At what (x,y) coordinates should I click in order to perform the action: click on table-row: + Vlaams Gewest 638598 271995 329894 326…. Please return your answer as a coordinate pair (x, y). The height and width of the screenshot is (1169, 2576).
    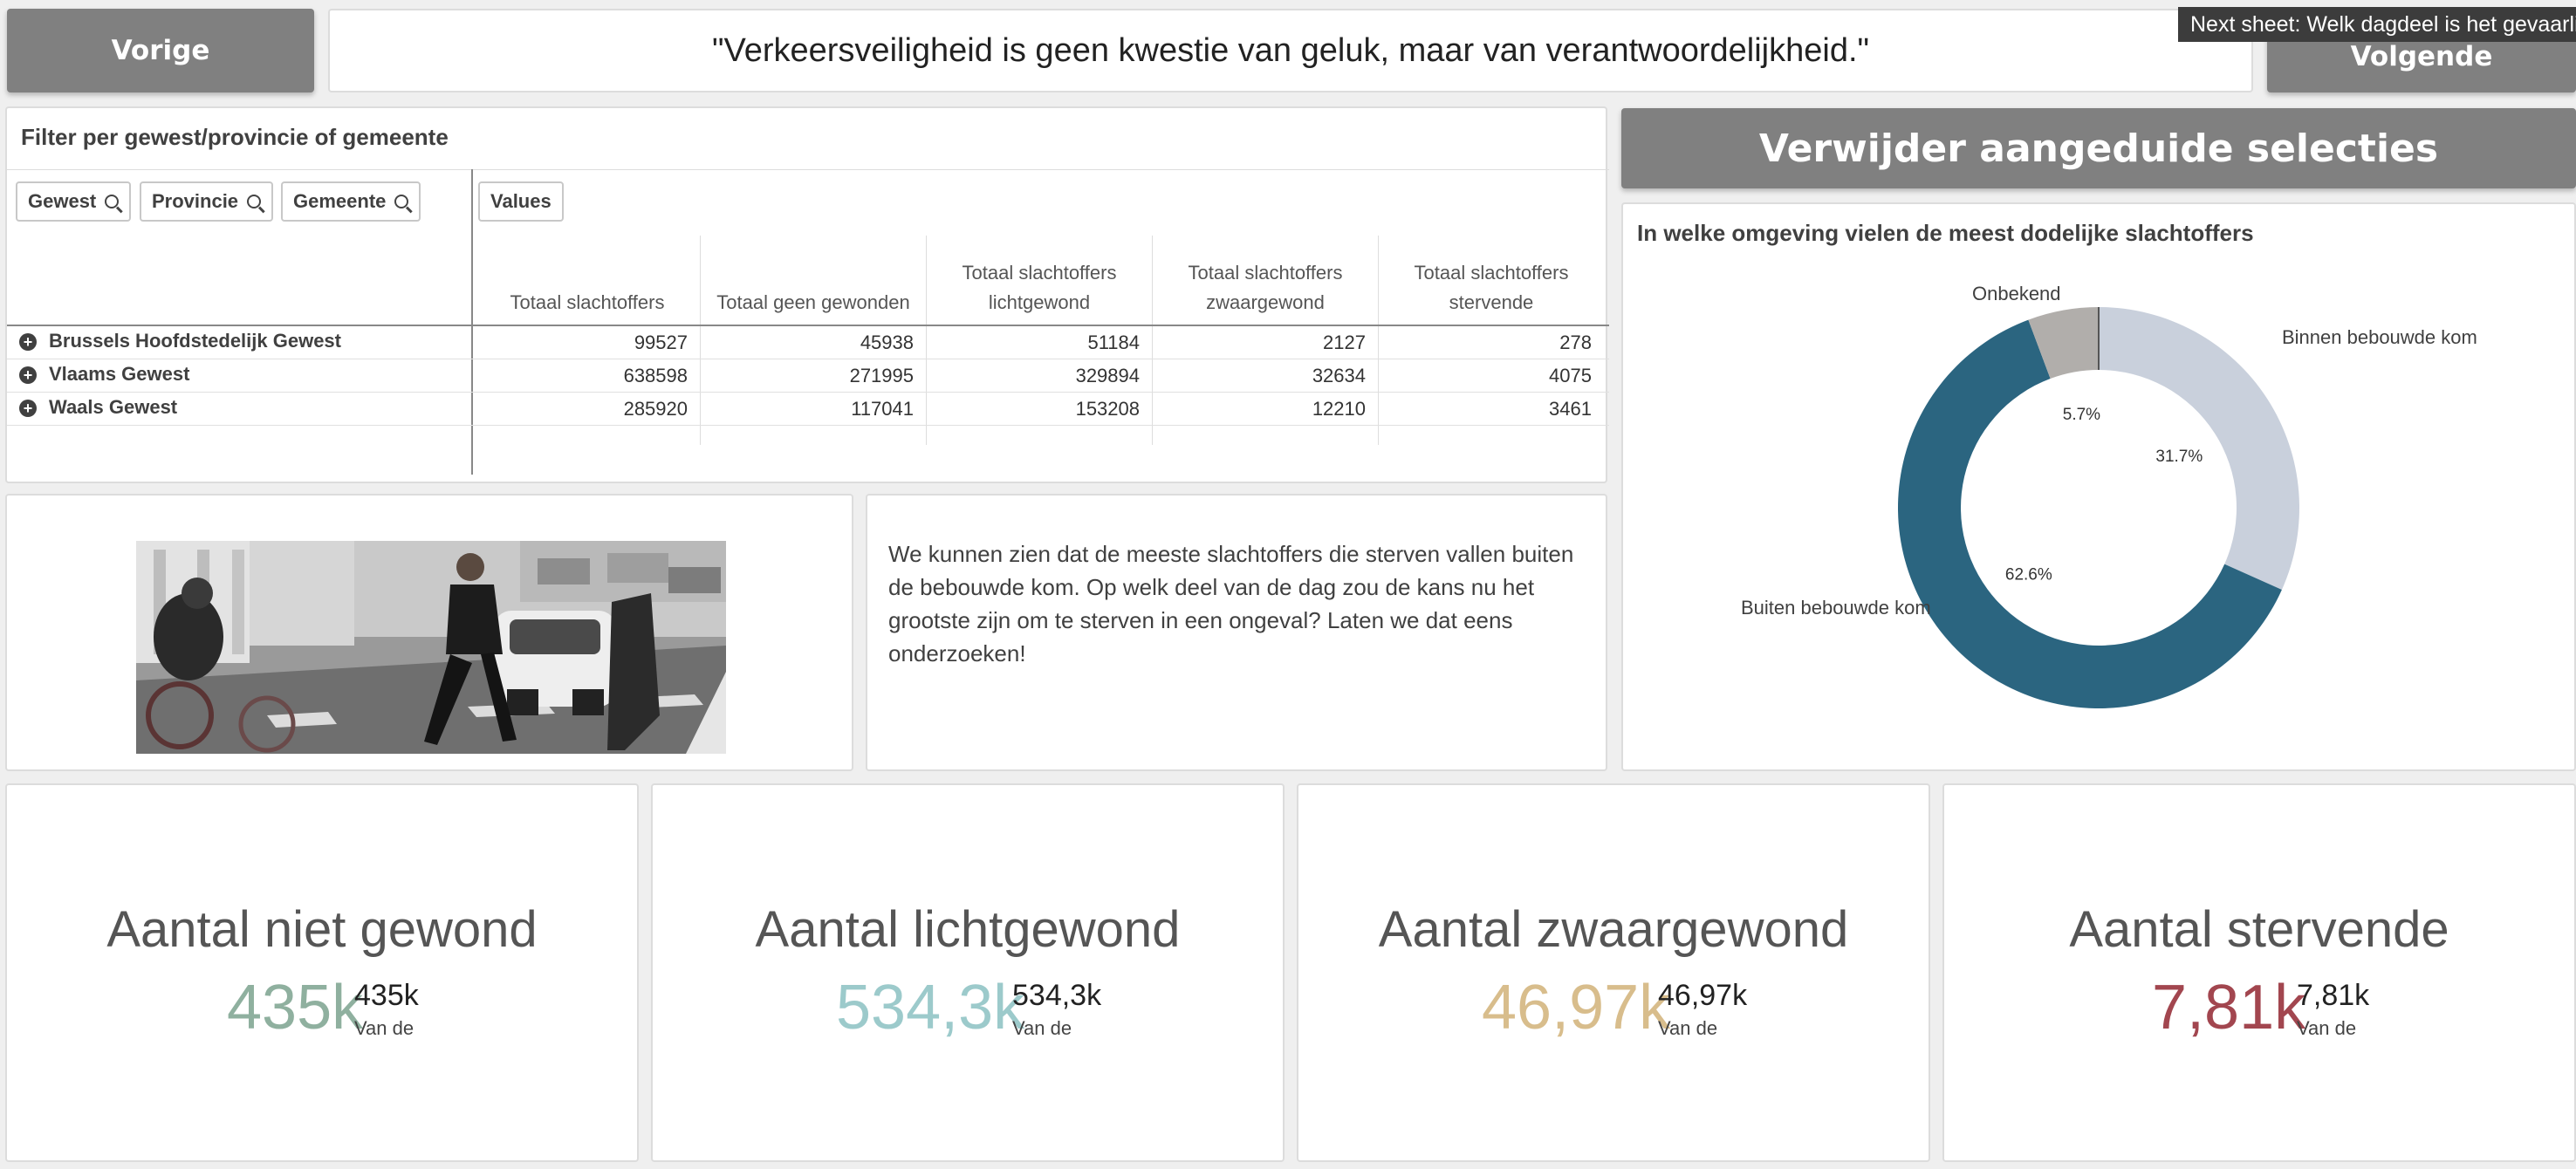
    Looking at the image, I should click on (808, 376).